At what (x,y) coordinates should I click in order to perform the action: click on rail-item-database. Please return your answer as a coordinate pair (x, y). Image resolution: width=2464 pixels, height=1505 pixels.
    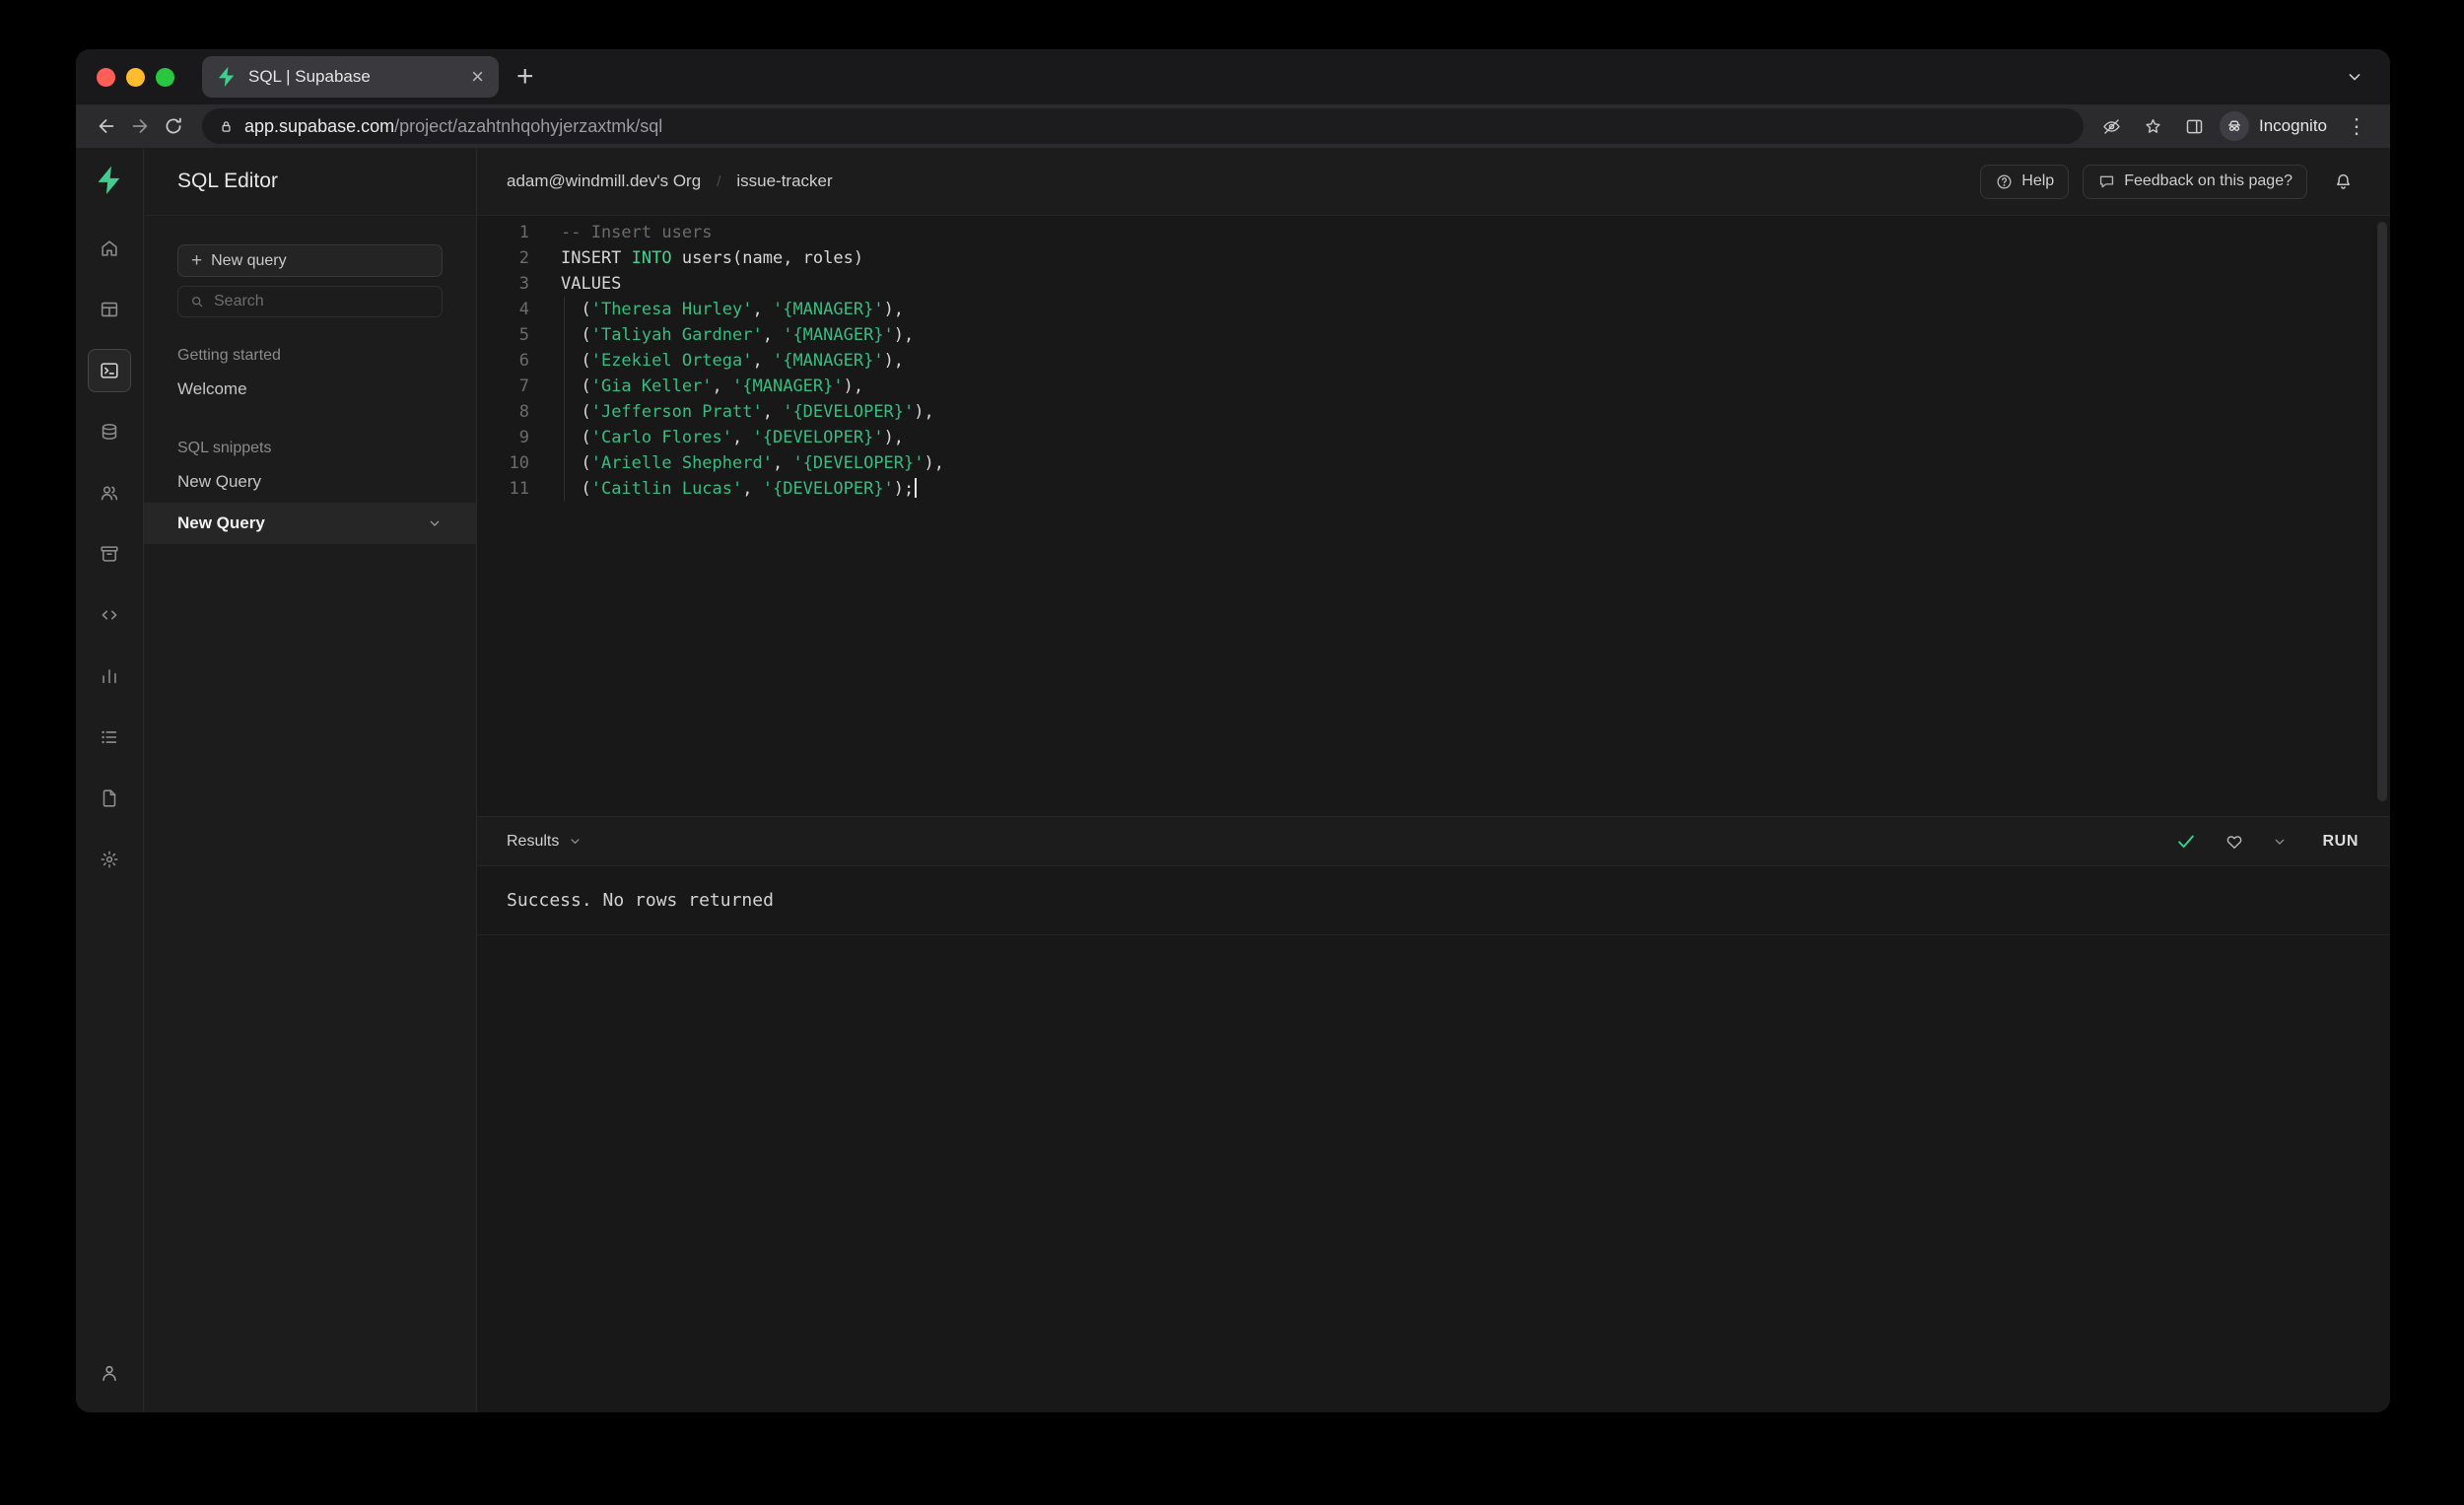
    Looking at the image, I should click on (109, 431).